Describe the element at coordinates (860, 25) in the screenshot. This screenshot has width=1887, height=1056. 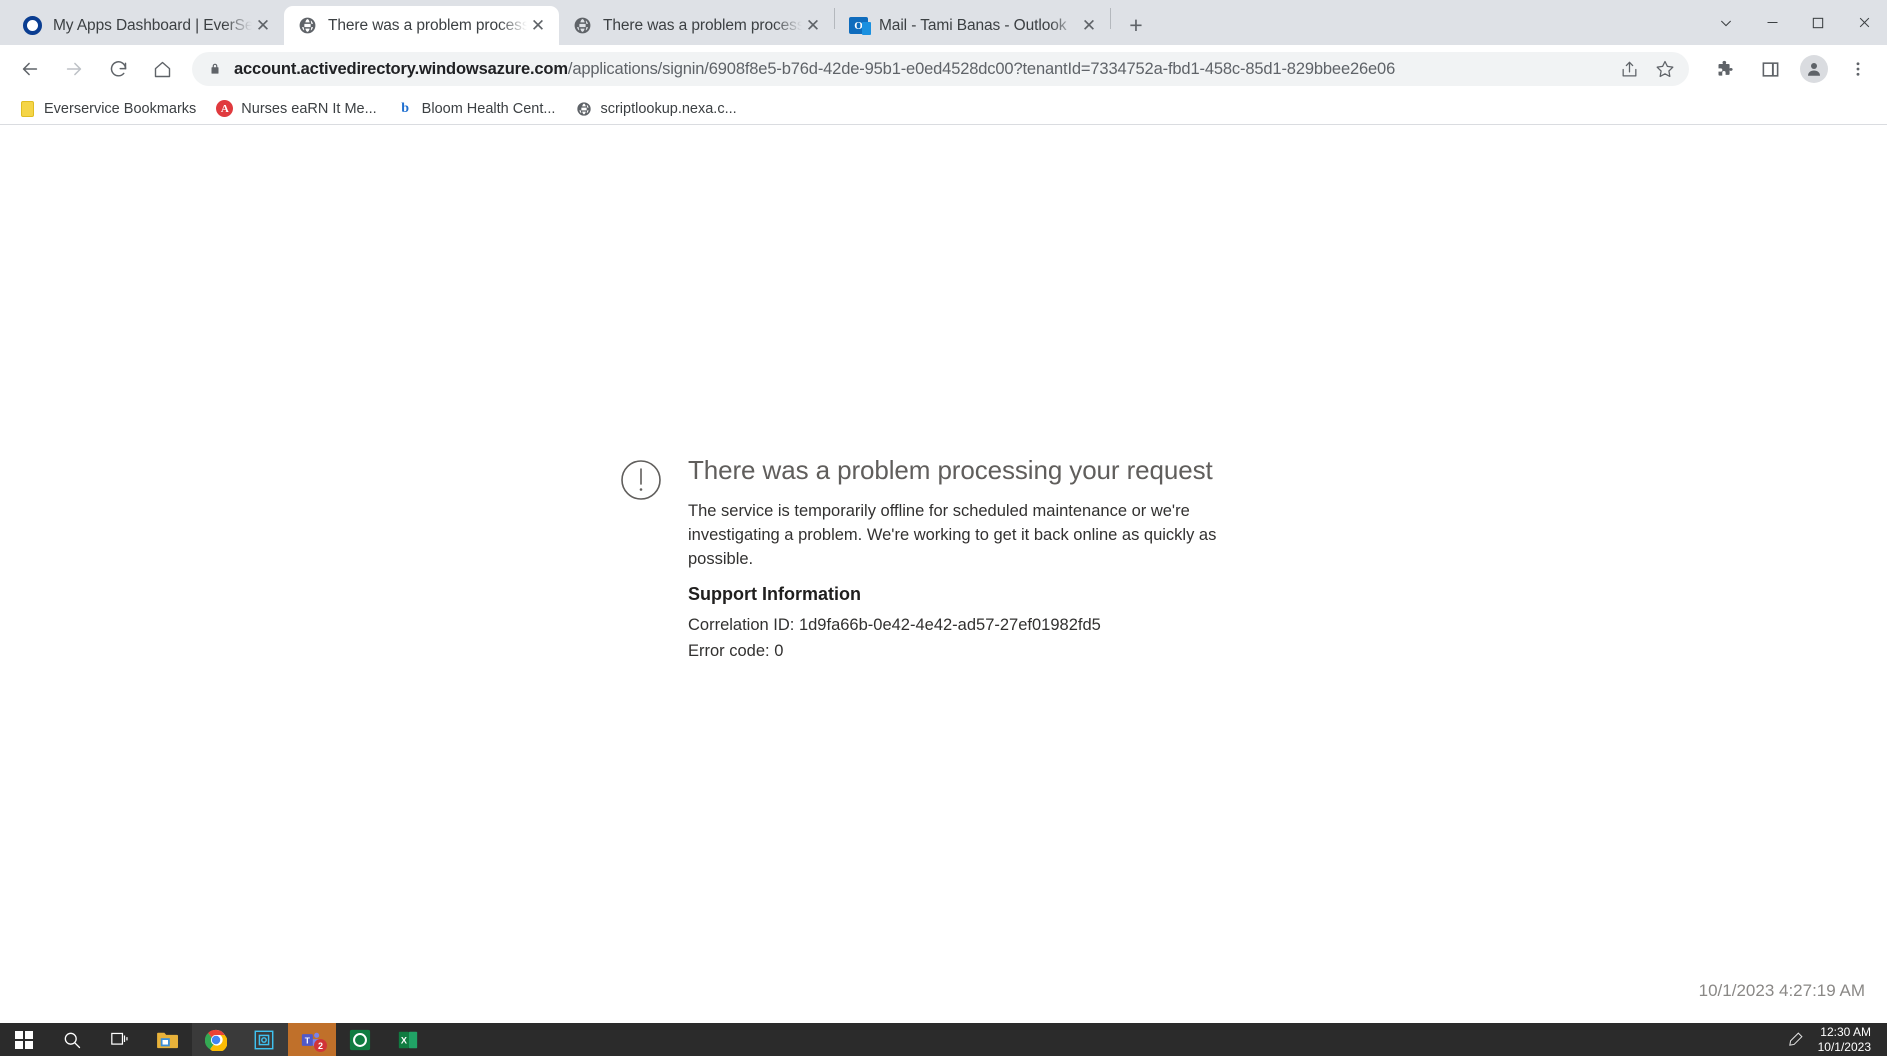
I see `outlook-icon: O` at that location.